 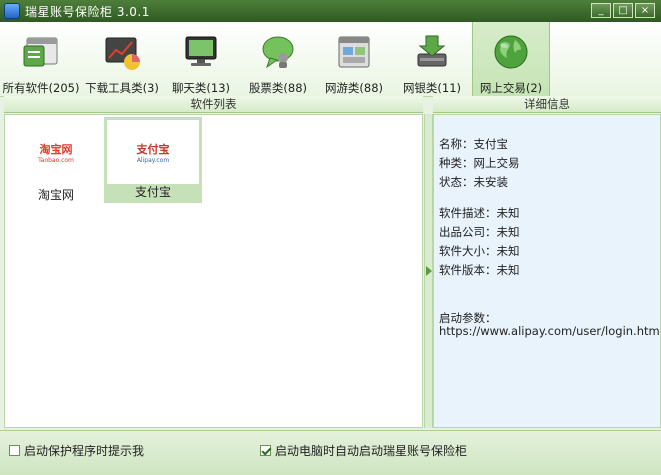 I want to click on tab-online-trading: 网上交易(2), so click(x=511, y=59).